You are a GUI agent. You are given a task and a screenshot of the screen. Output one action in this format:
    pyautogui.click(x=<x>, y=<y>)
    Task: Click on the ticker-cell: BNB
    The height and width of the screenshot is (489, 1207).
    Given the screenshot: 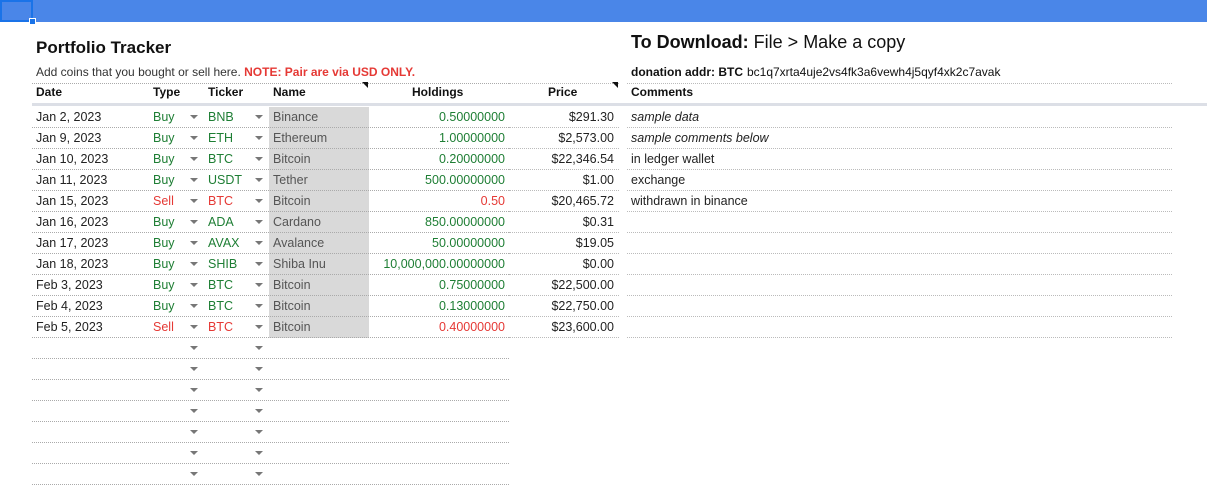 What is the action you would take?
    pyautogui.click(x=230, y=117)
    